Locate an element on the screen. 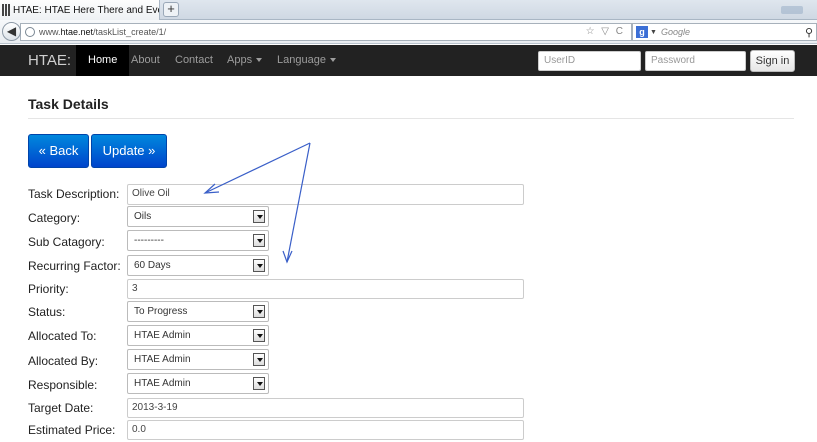 This screenshot has width=817, height=442. nav-item-home: Home is located at coordinates (103, 60).